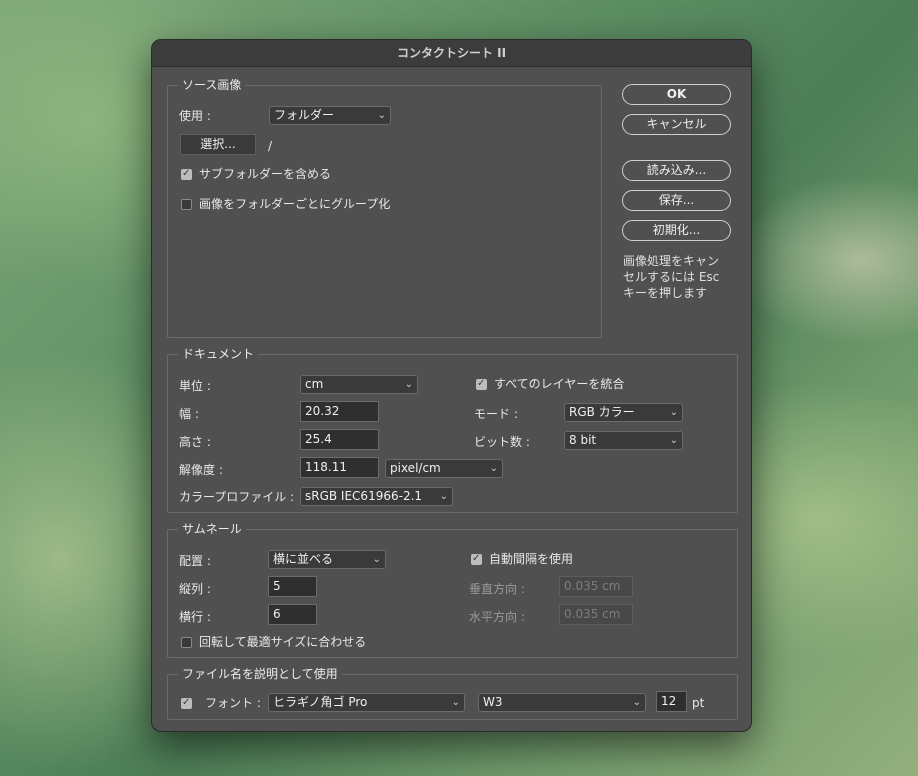  What do you see at coordinates (415, 468) in the screenshot?
I see `resolution-unit-value: pixel/cm` at bounding box center [415, 468].